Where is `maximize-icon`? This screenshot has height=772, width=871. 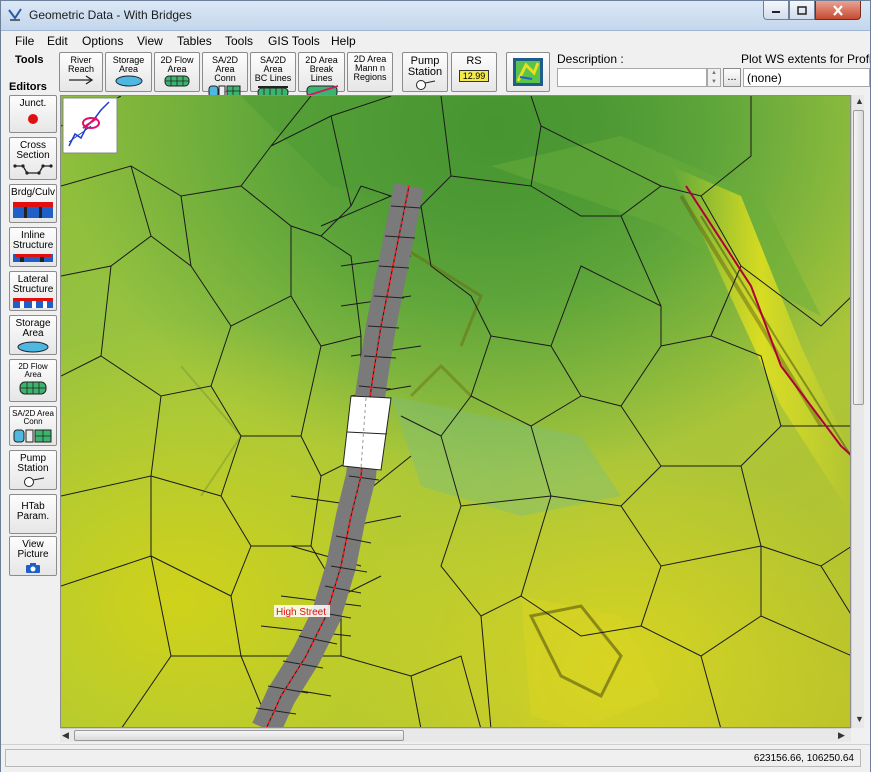 maximize-icon is located at coordinates (802, 10).